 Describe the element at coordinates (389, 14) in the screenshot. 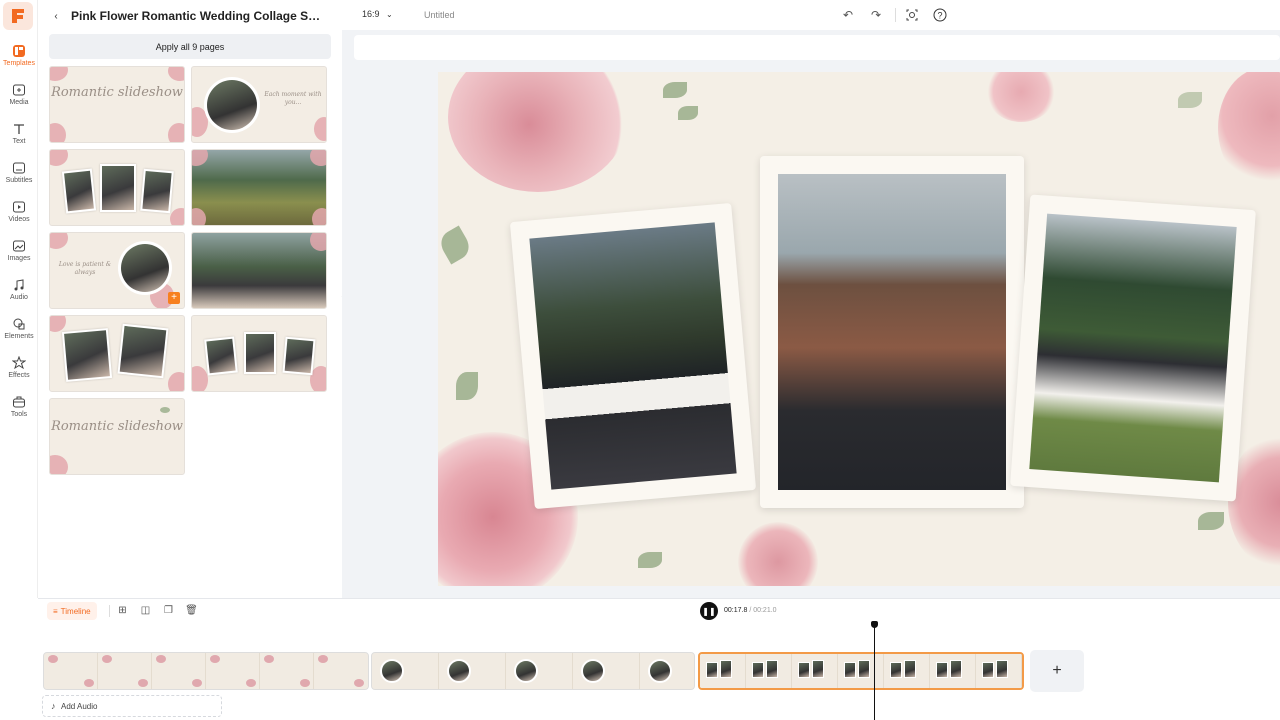

I see `chevron-down-icon: ⌄` at that location.